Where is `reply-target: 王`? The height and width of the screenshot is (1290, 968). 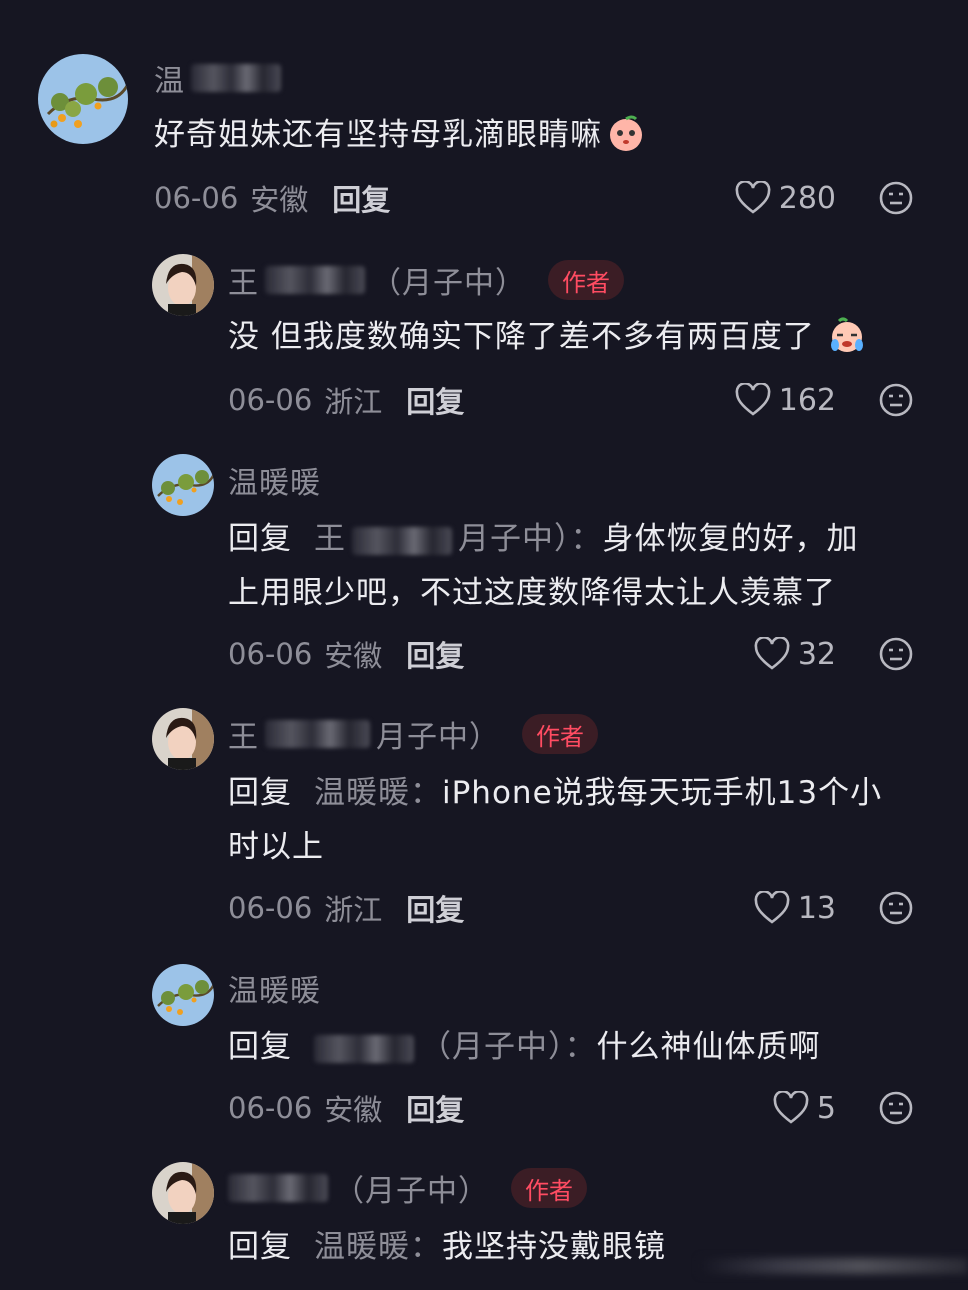 reply-target: 王 is located at coordinates (330, 539).